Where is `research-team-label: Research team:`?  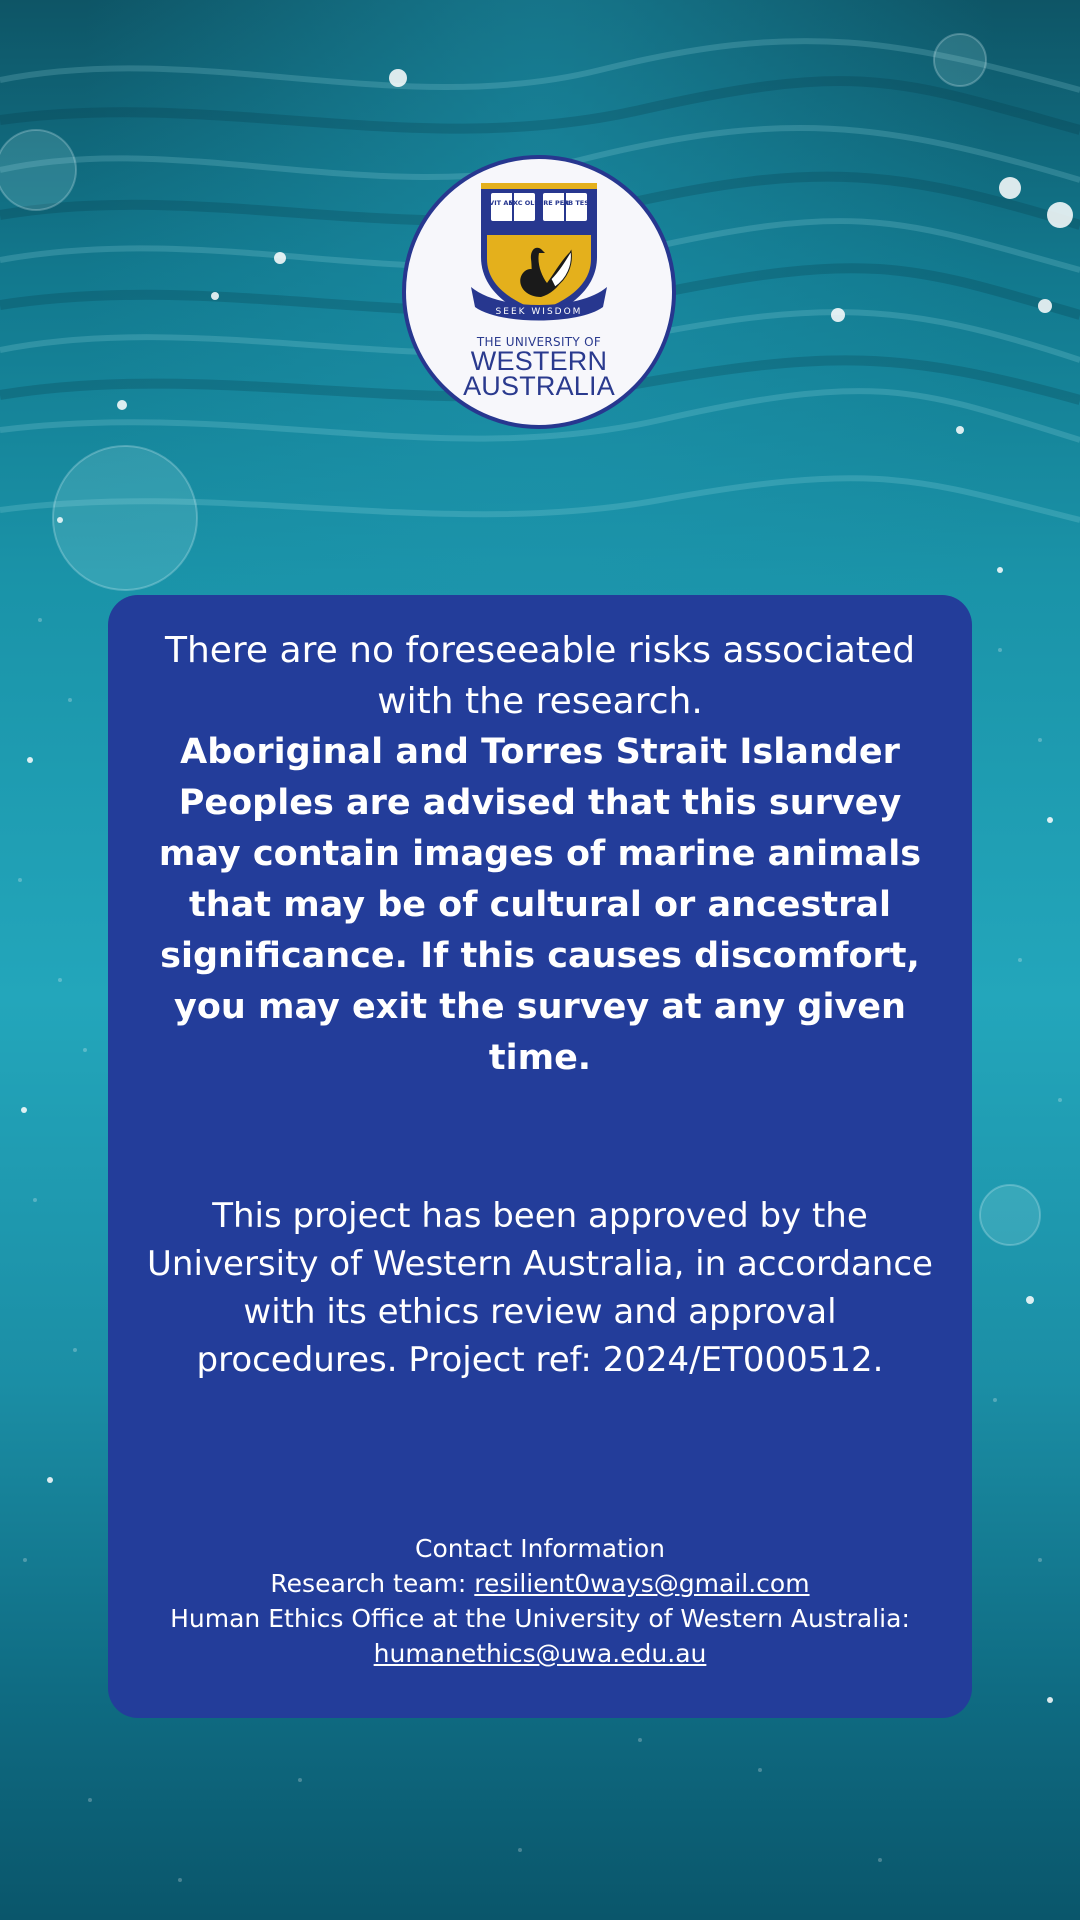
research-team-label: Research team: is located at coordinates (372, 1583).